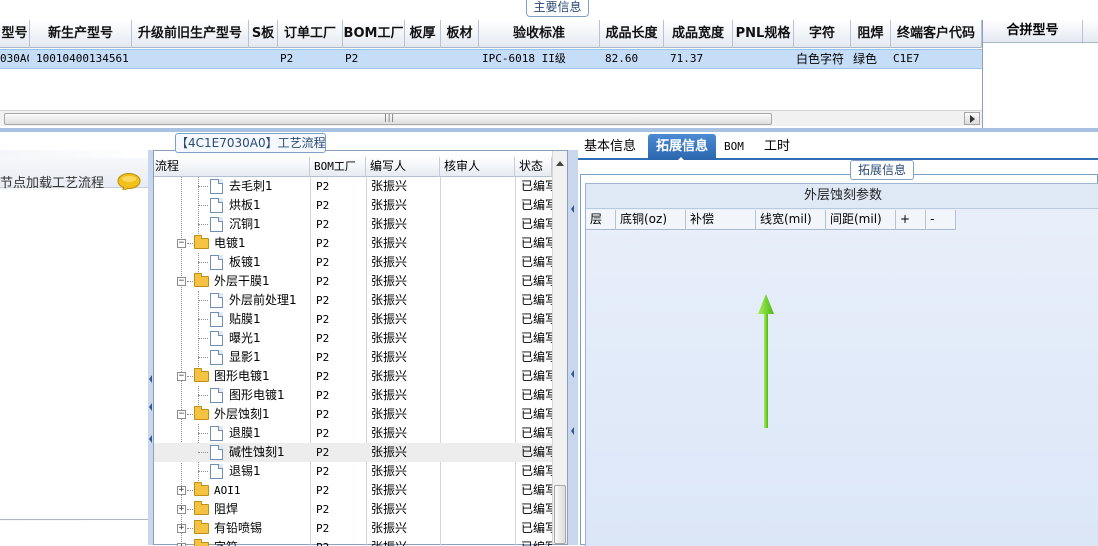  I want to click on col-standard: 验收标准, so click(539, 34).